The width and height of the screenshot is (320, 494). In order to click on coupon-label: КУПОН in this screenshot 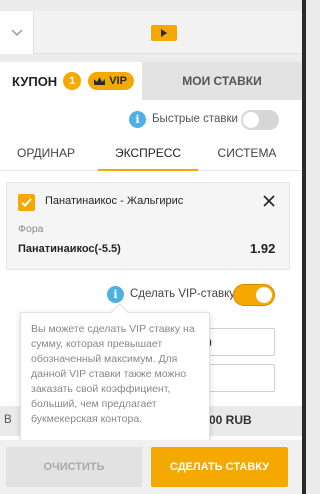, I will do `click(35, 81)`.